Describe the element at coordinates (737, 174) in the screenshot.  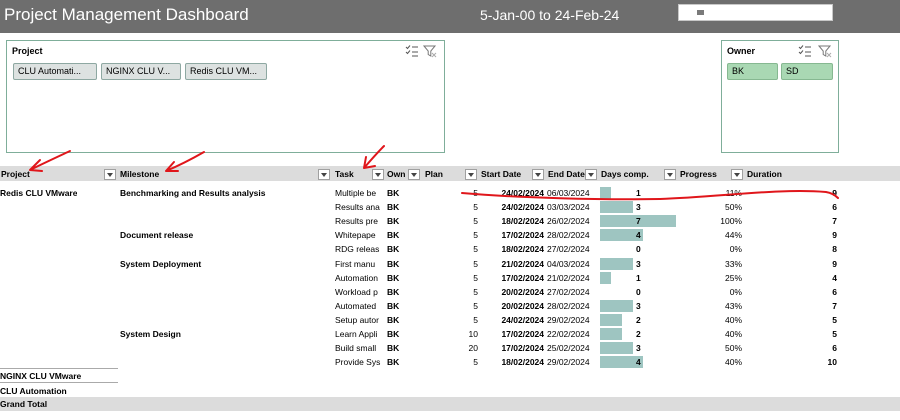
I see `progress-filter-dropdown` at that location.